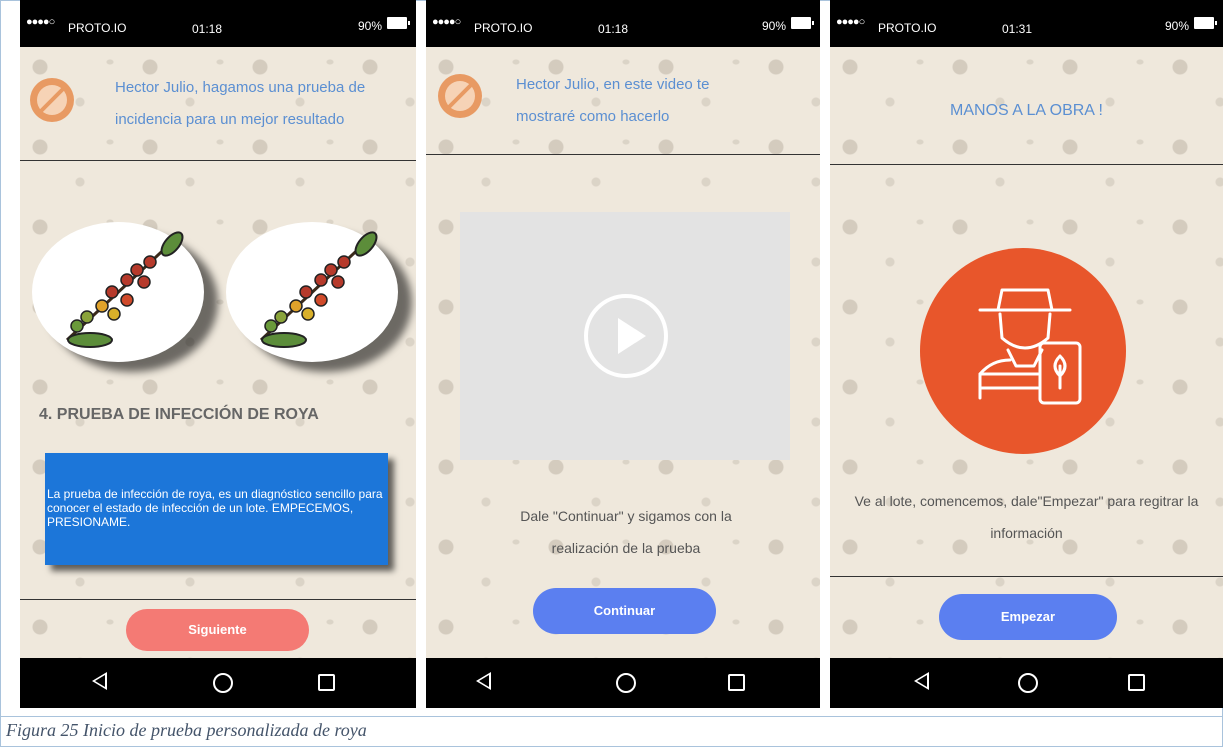 Image resolution: width=1223 pixels, height=747 pixels. I want to click on coffee-plate-left, so click(118, 292).